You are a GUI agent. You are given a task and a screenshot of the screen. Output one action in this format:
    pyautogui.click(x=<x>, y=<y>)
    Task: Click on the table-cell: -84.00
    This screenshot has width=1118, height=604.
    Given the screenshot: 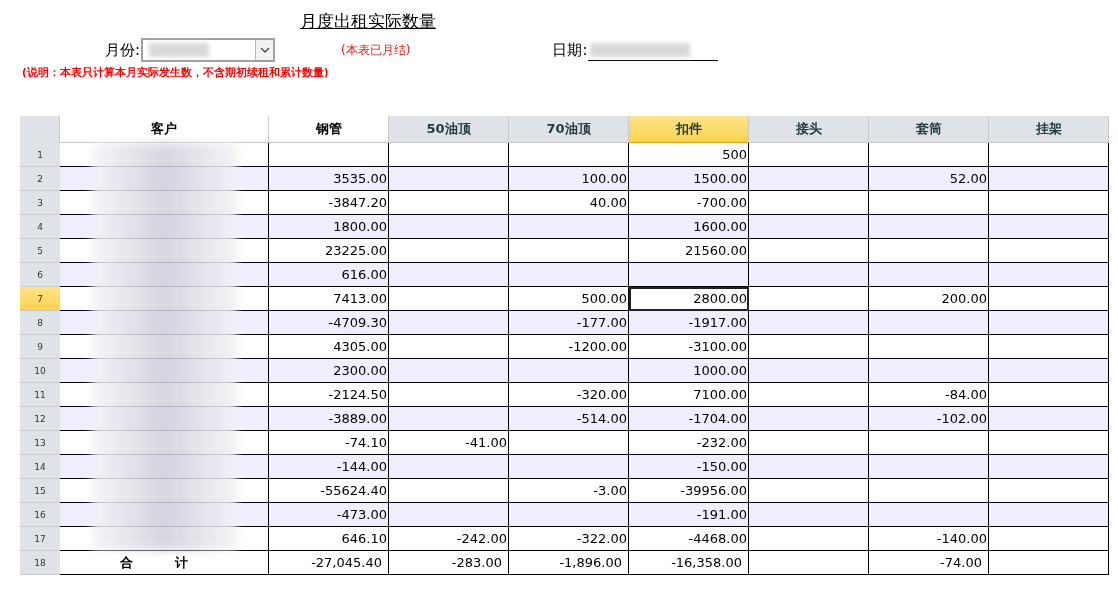 What is the action you would take?
    pyautogui.click(x=929, y=395)
    